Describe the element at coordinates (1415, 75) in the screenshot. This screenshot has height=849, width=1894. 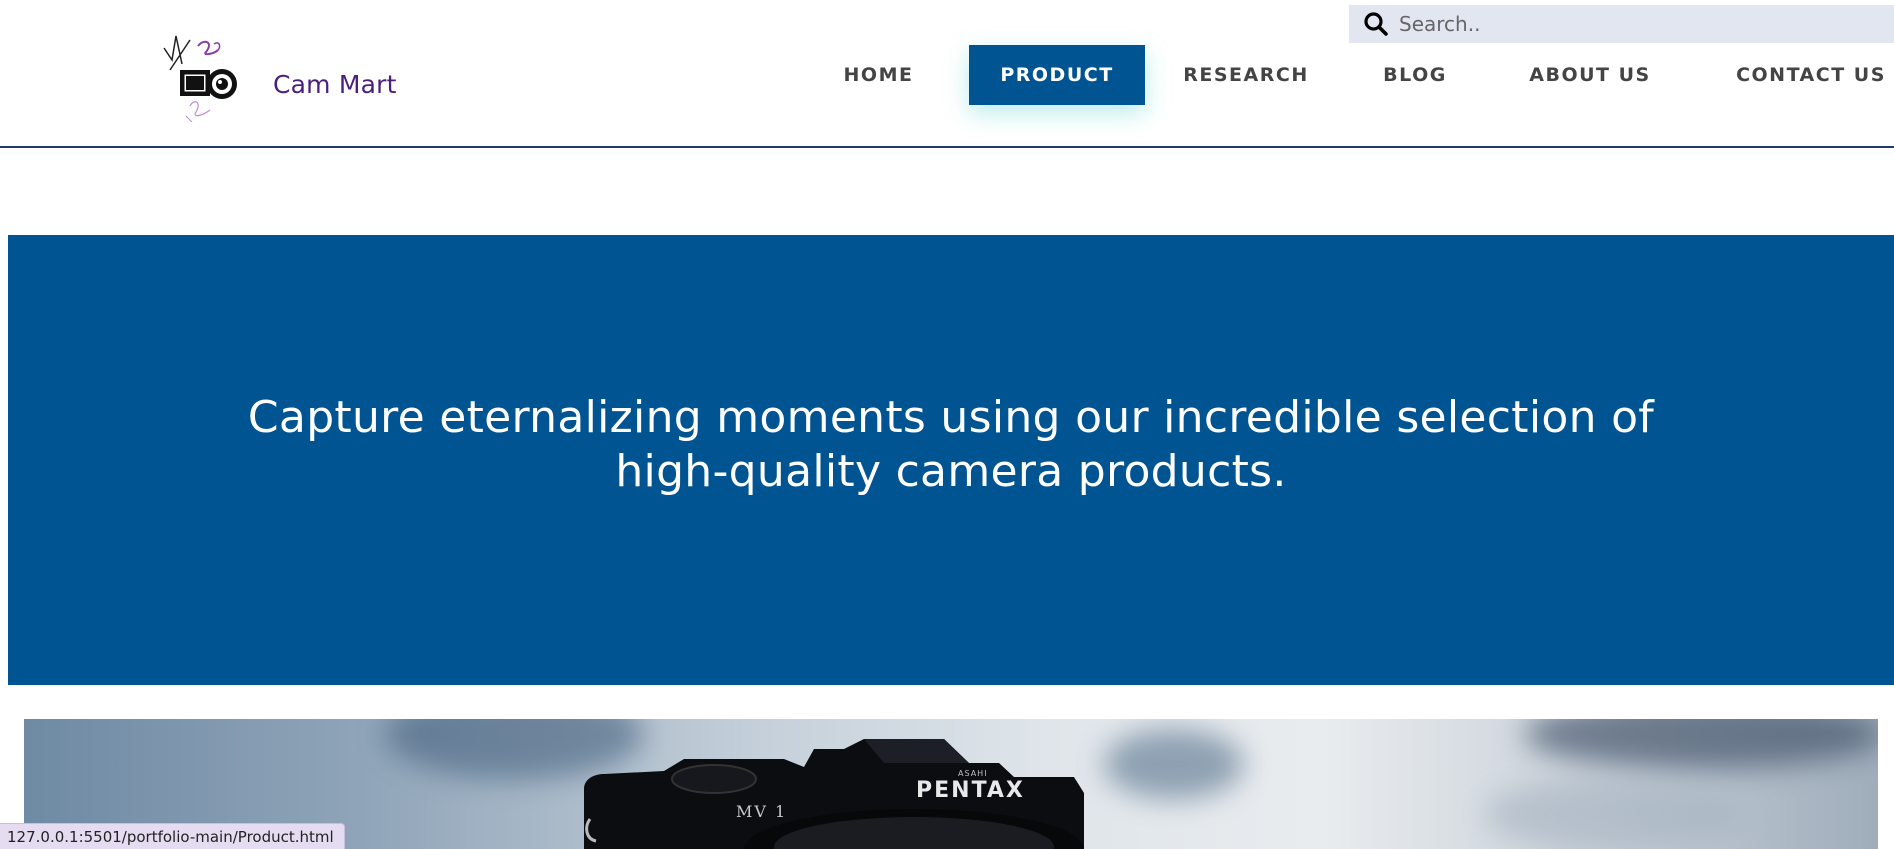
I see `nav-item-blog: BLOG` at that location.